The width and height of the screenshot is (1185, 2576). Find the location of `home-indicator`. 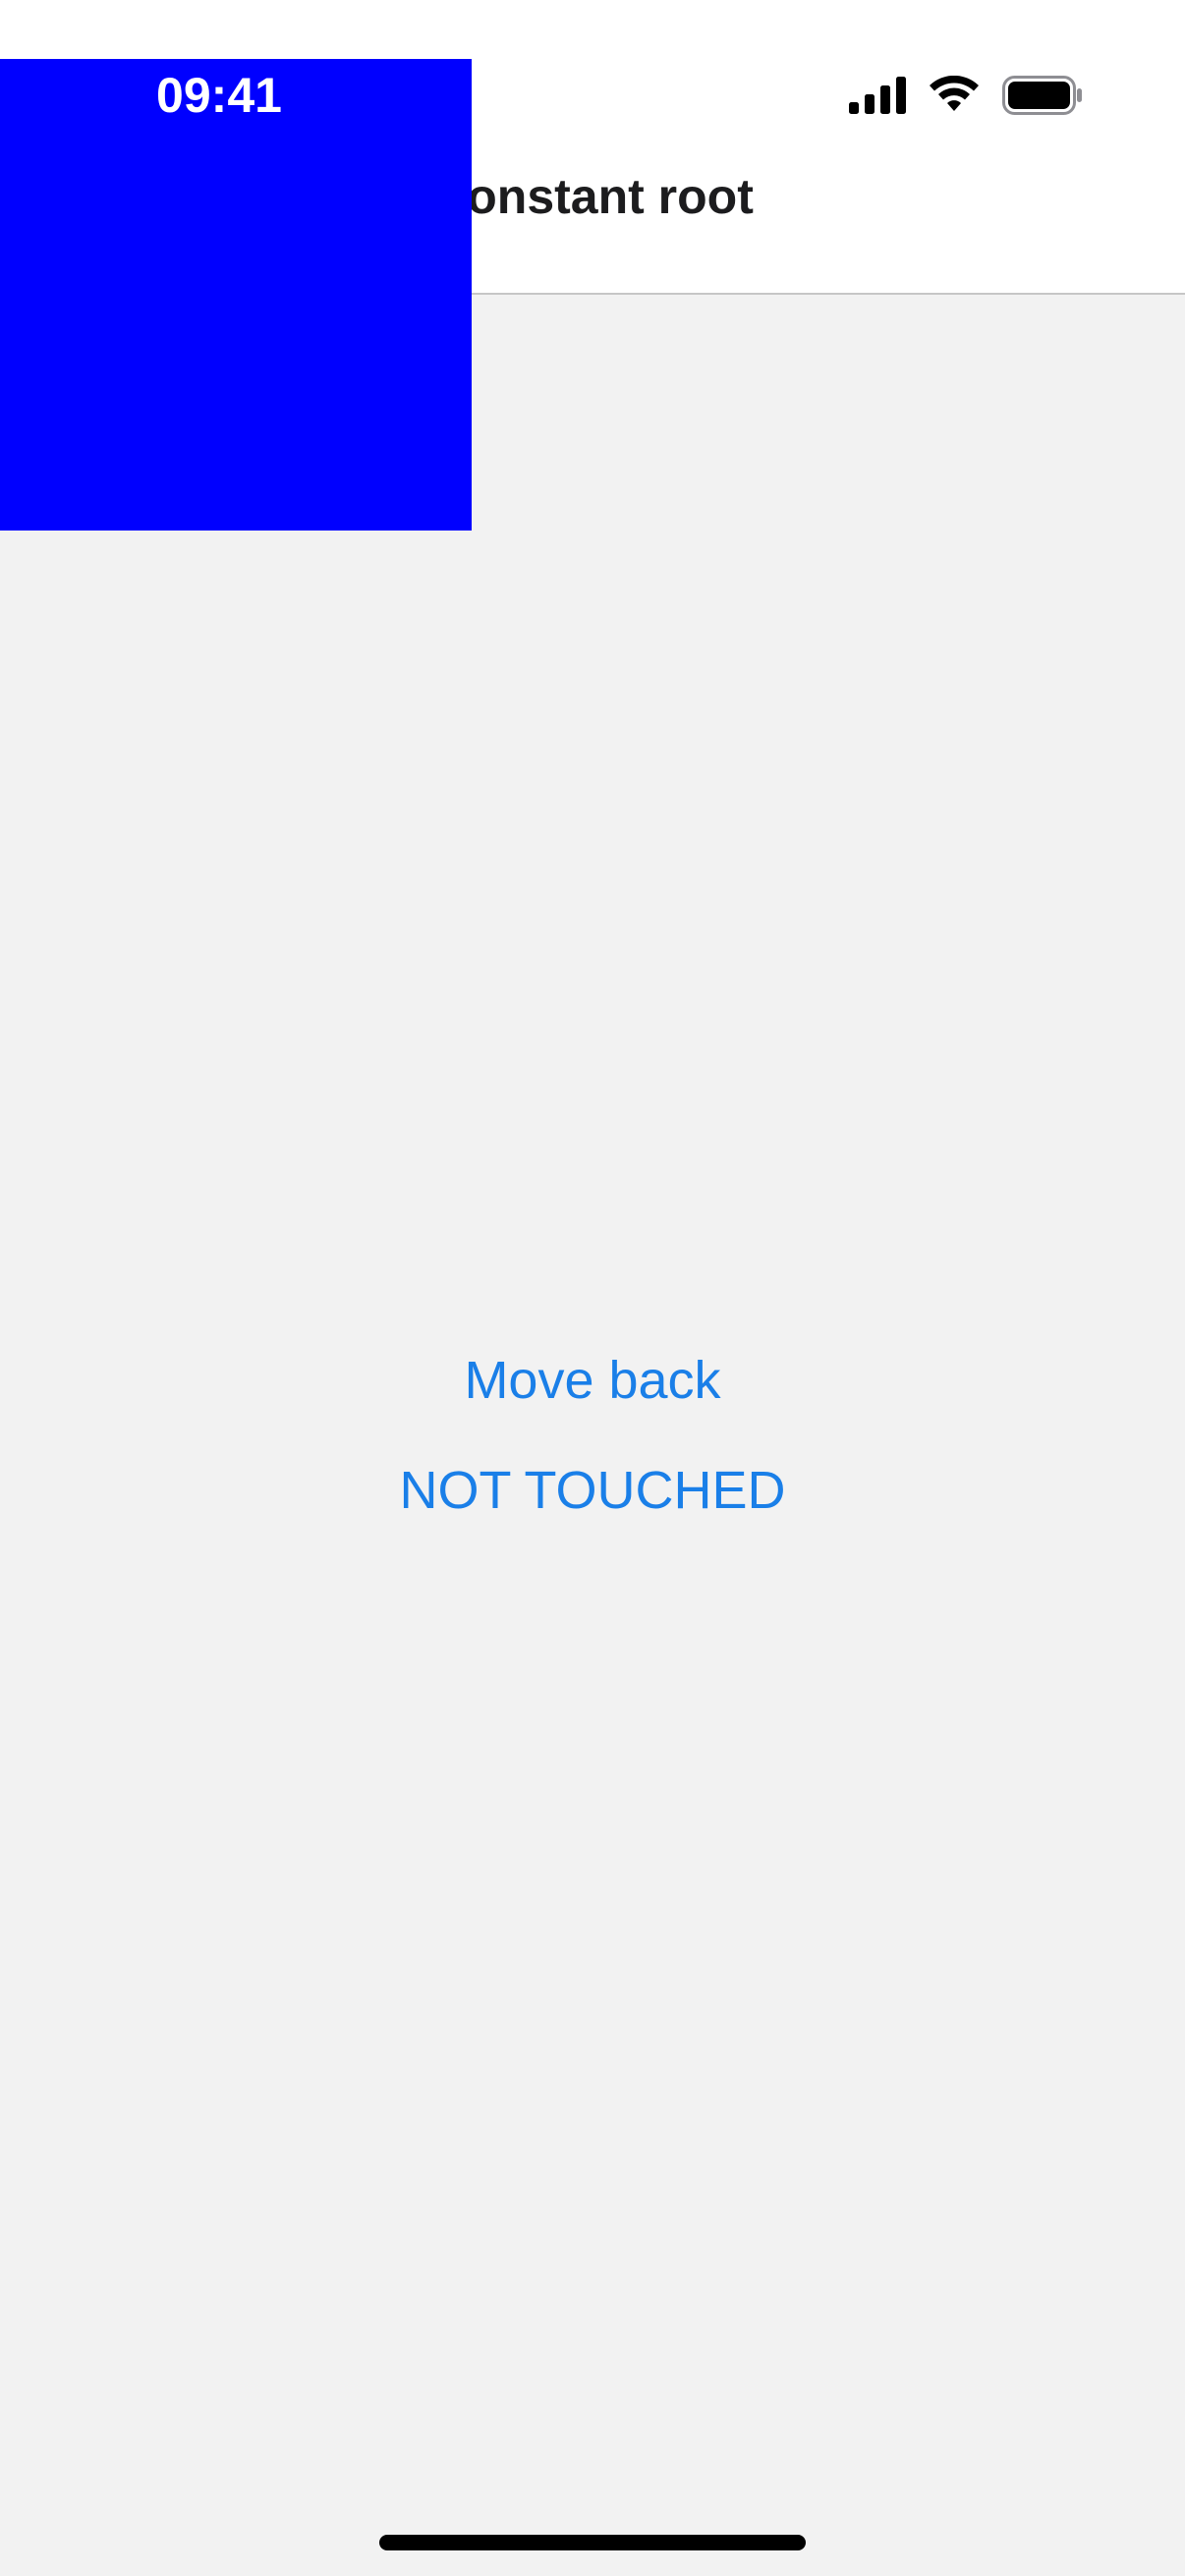

home-indicator is located at coordinates (592, 2542).